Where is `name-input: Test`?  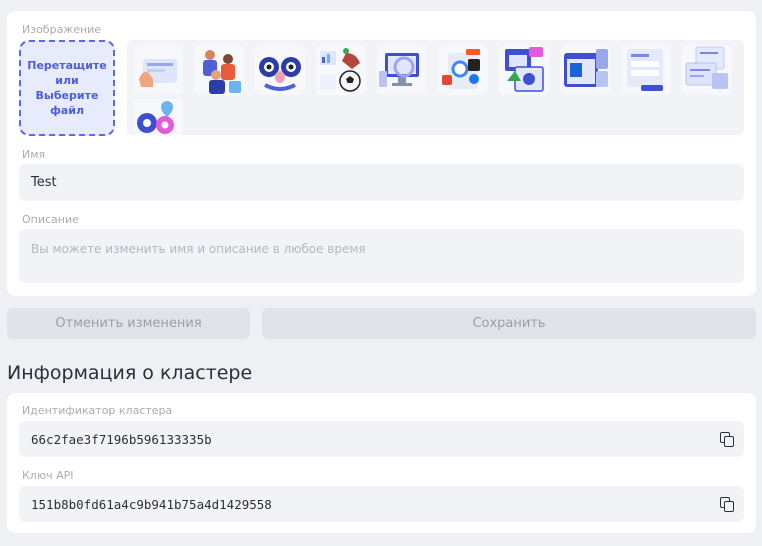
name-input: Test is located at coordinates (381, 182).